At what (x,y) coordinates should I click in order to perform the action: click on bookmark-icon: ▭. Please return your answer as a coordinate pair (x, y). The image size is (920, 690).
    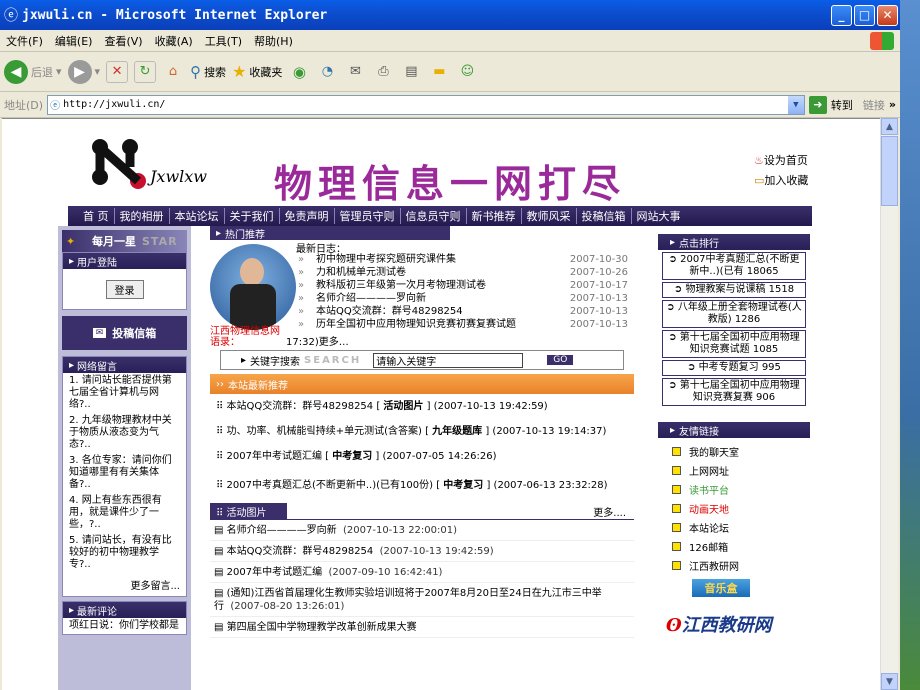
    Looking at the image, I should click on (759, 180).